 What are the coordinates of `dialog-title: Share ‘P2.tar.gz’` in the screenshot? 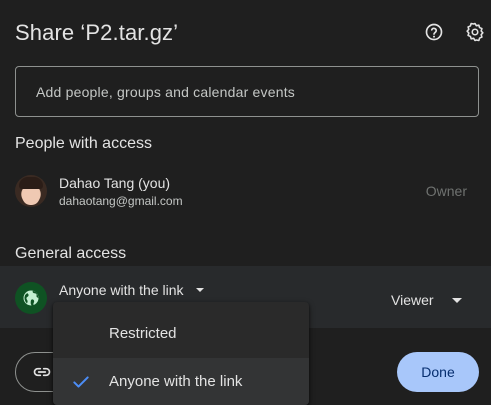 It's located at (97, 32).